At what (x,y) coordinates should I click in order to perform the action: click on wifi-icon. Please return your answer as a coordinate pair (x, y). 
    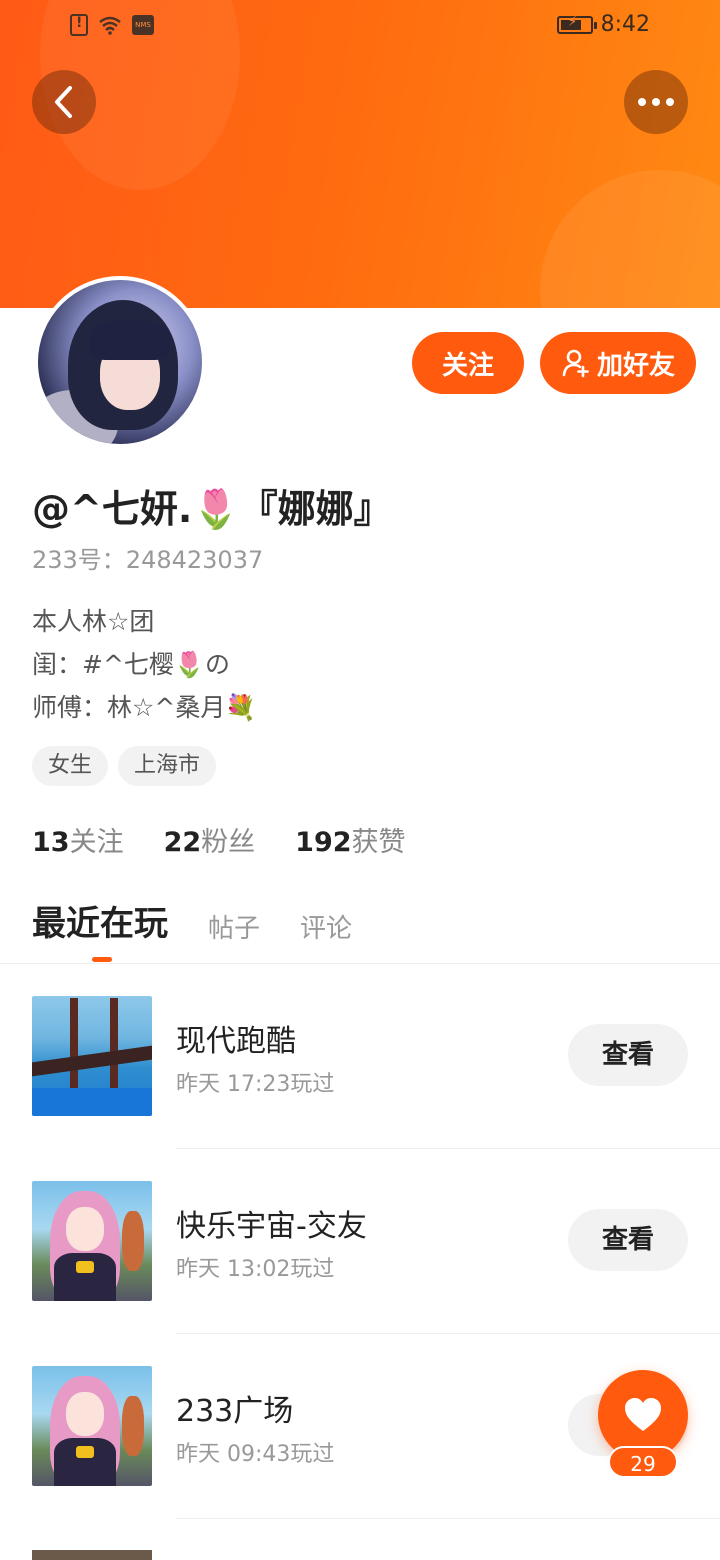
    Looking at the image, I should click on (110, 25).